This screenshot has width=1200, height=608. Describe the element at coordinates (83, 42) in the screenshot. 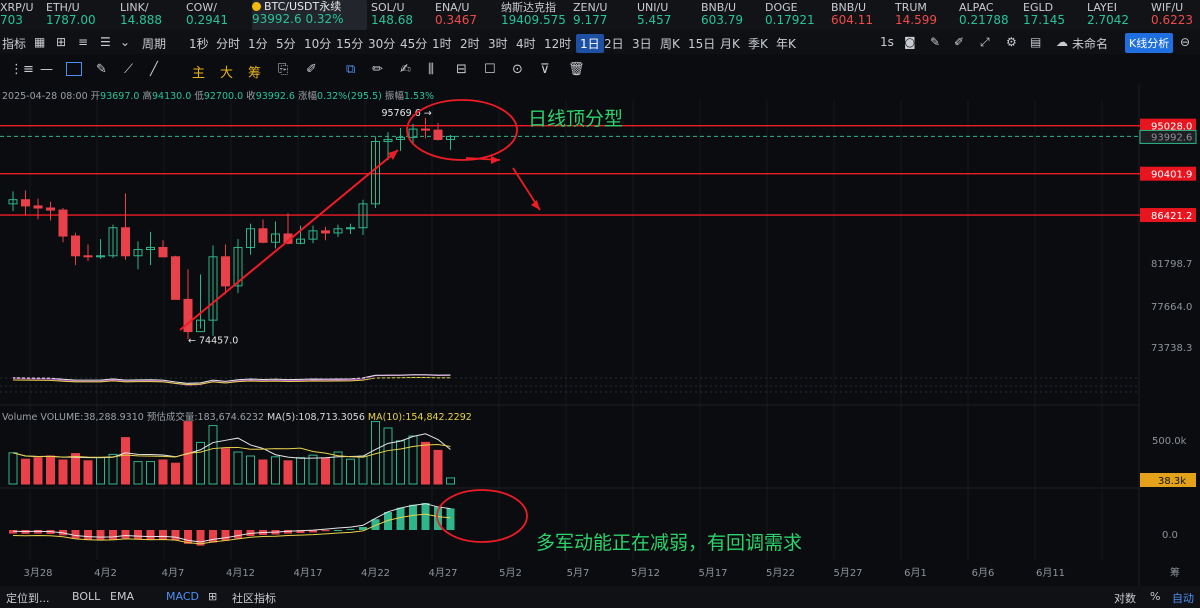

I see `list-icon: ≡` at that location.